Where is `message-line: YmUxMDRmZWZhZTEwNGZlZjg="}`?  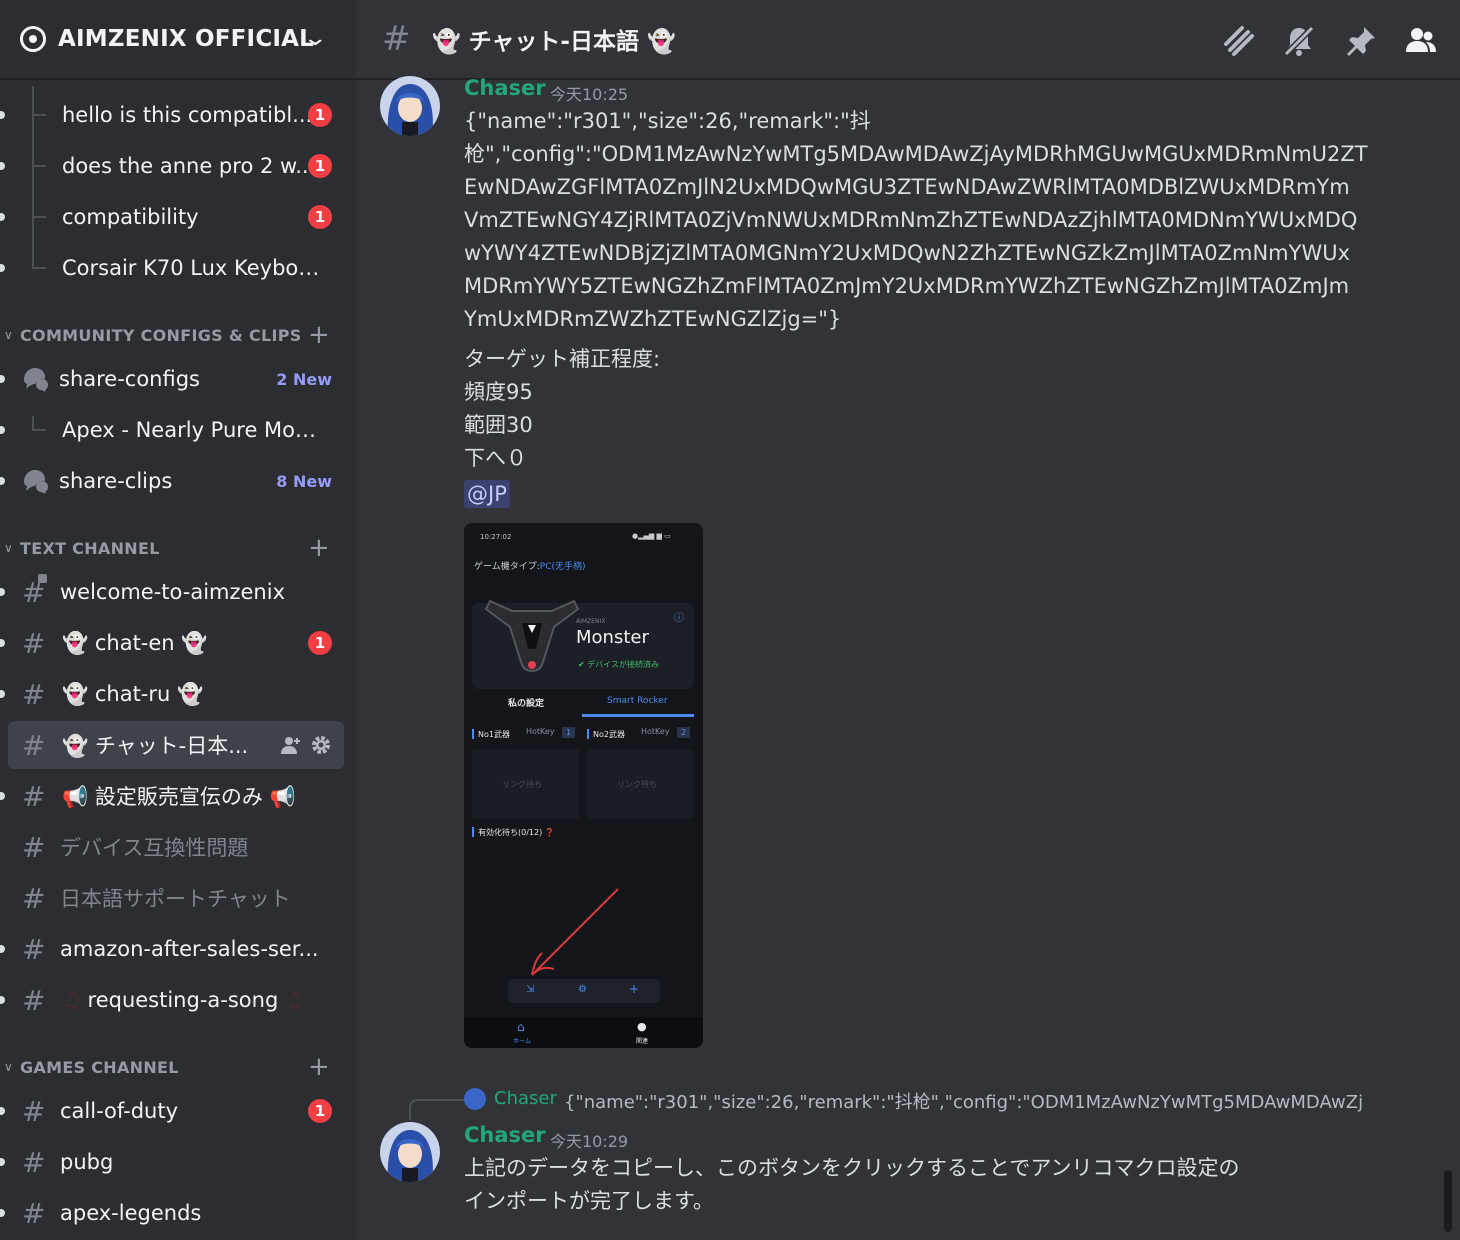 message-line: YmUxMDRmZWZhZTEwNGZlZjg="} is located at coordinates (653, 319).